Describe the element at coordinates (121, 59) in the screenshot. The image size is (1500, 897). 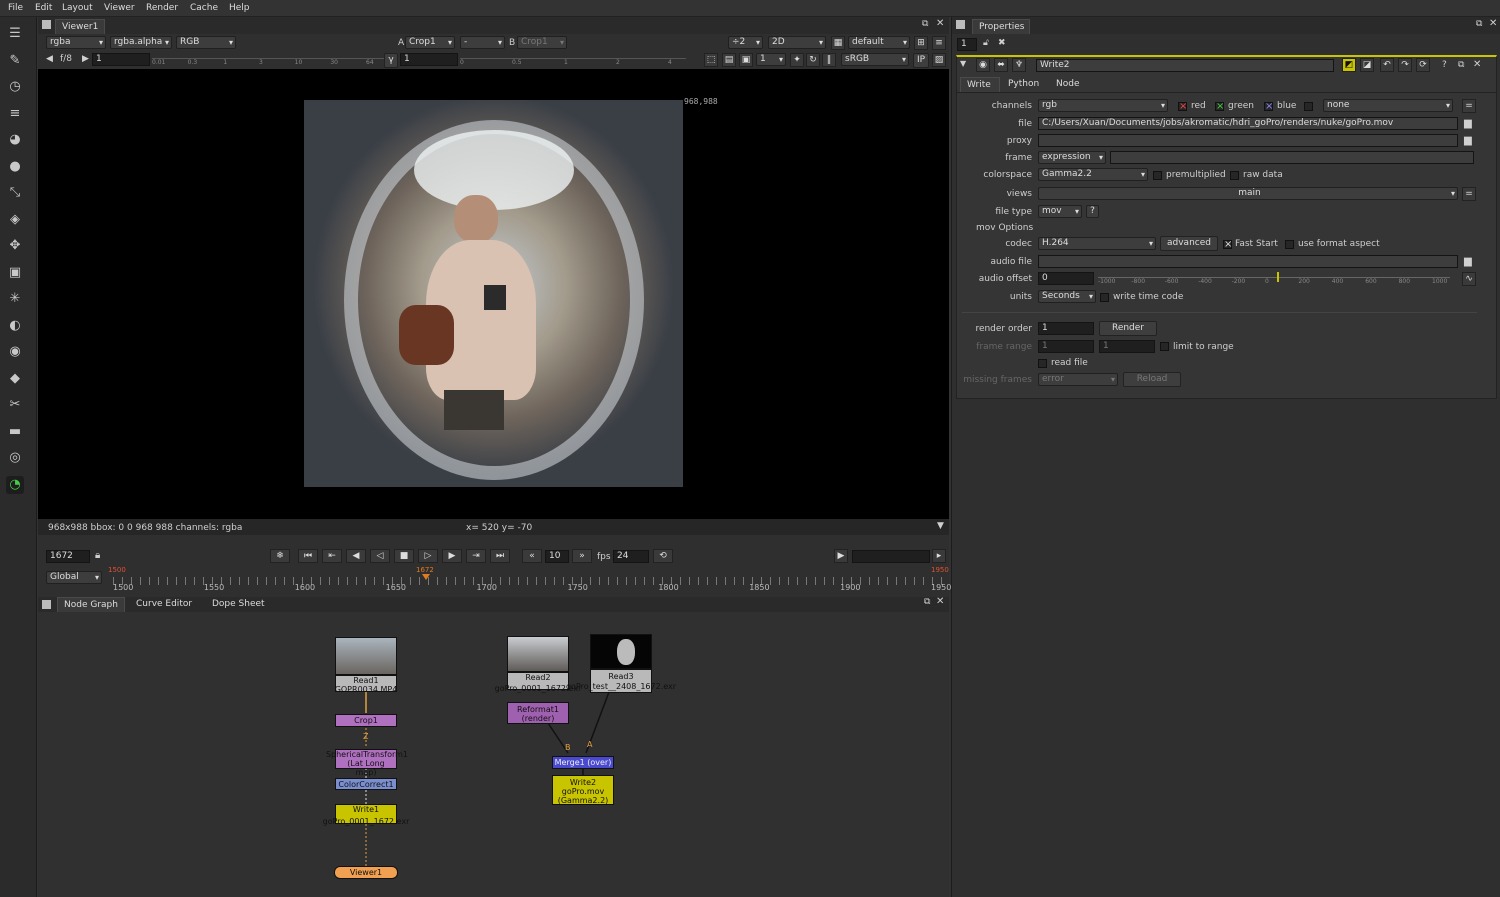
I see `gain-field: 1` at that location.